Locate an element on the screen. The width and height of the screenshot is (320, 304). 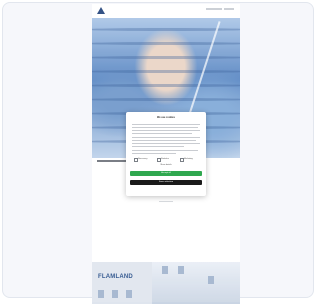
consent-option-necessary: Necessary is located at coordinates (144, 160).